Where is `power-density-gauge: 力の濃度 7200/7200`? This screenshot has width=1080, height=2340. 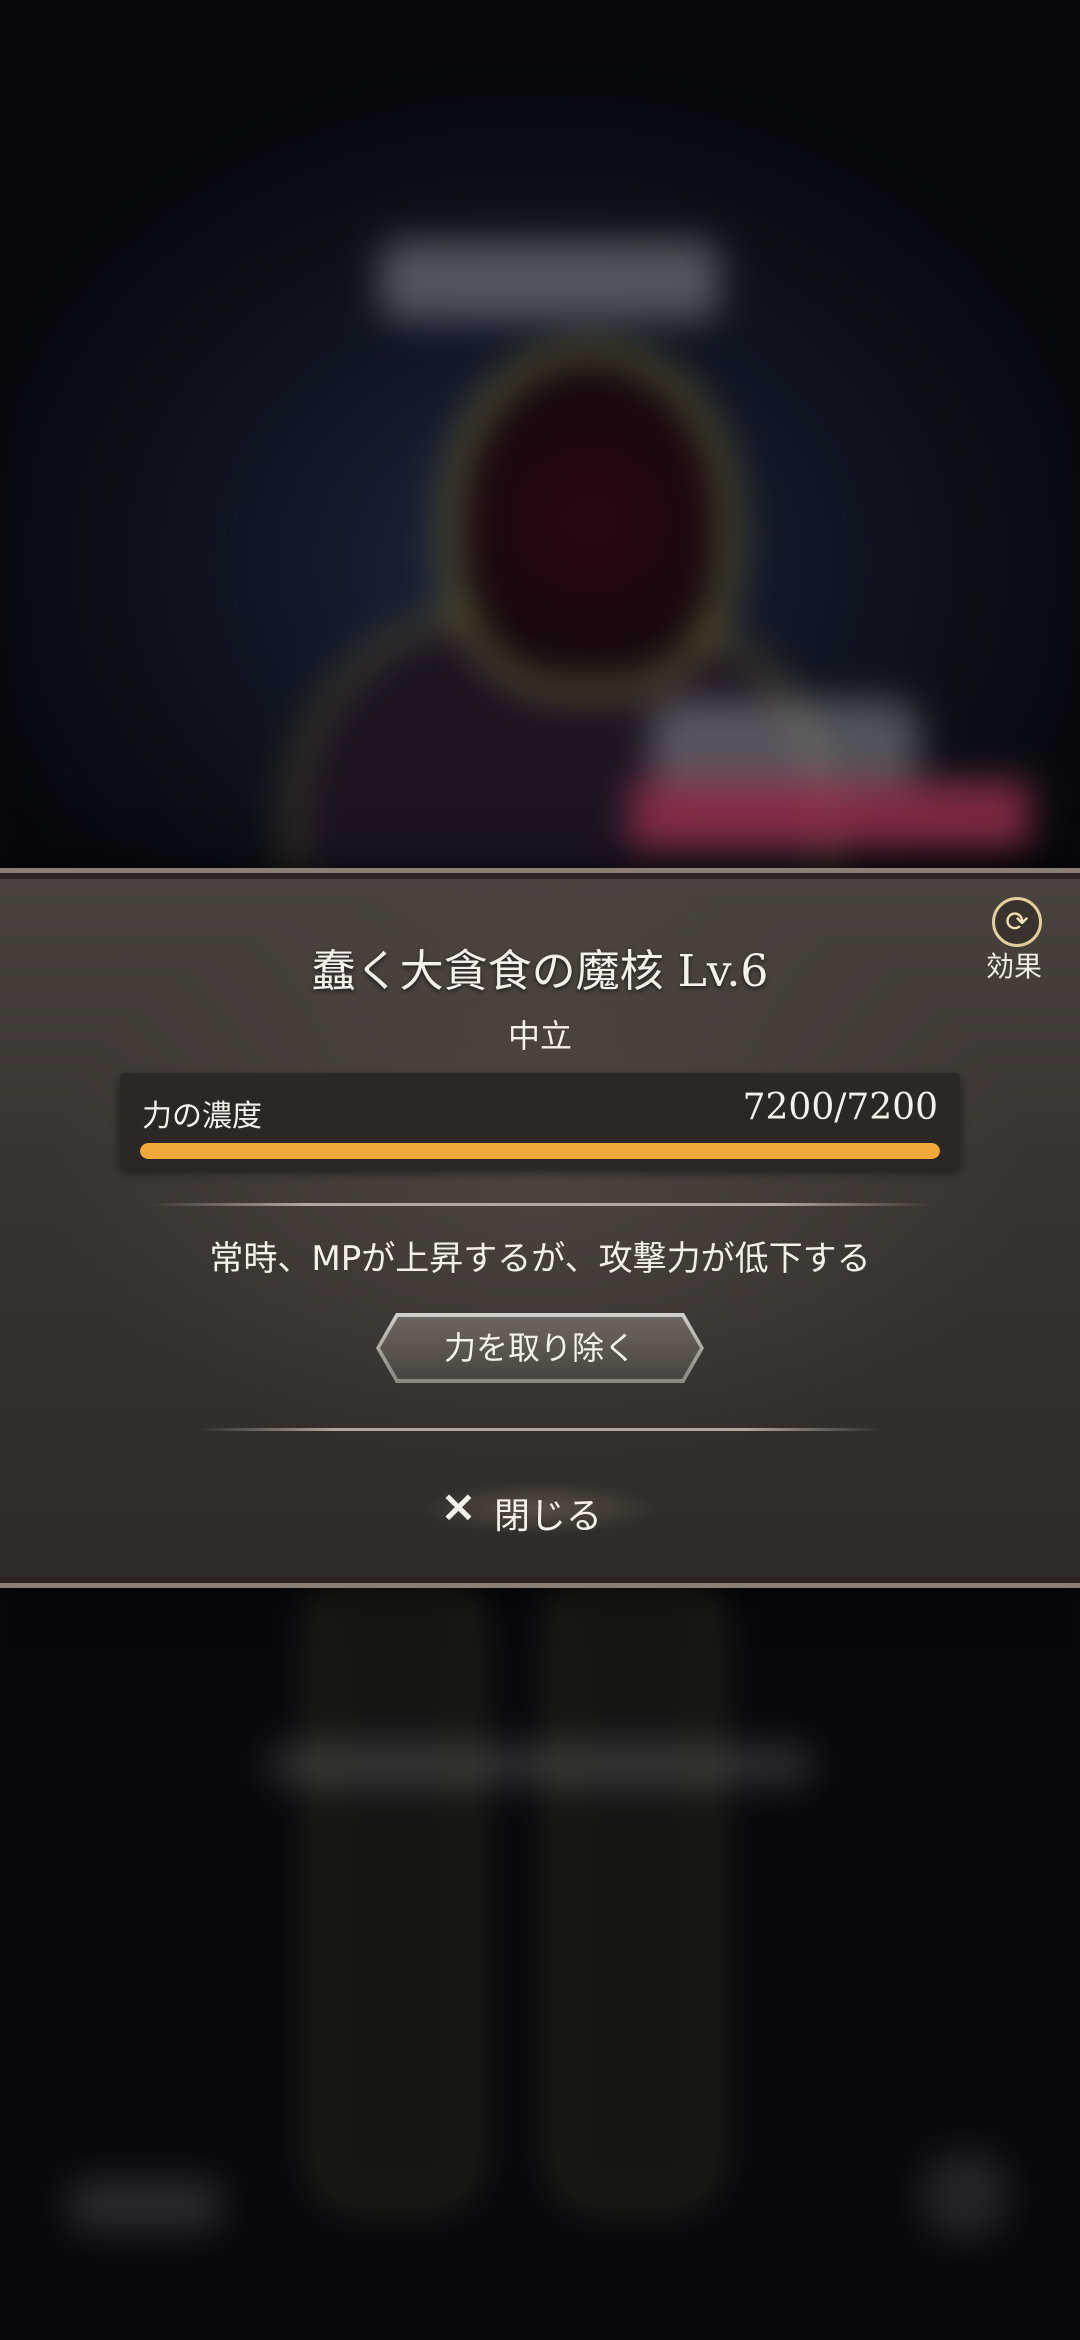
power-density-gauge: 力の濃度 7200/7200 is located at coordinates (540, 1121).